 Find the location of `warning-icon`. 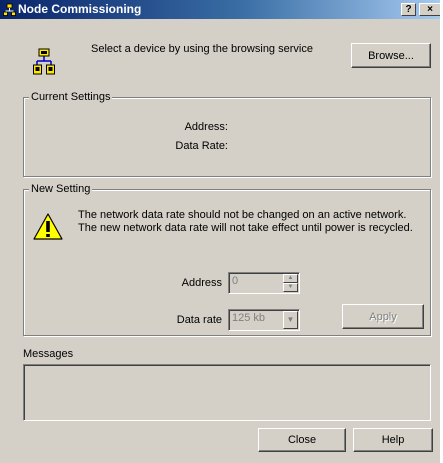

warning-icon is located at coordinates (48, 226).